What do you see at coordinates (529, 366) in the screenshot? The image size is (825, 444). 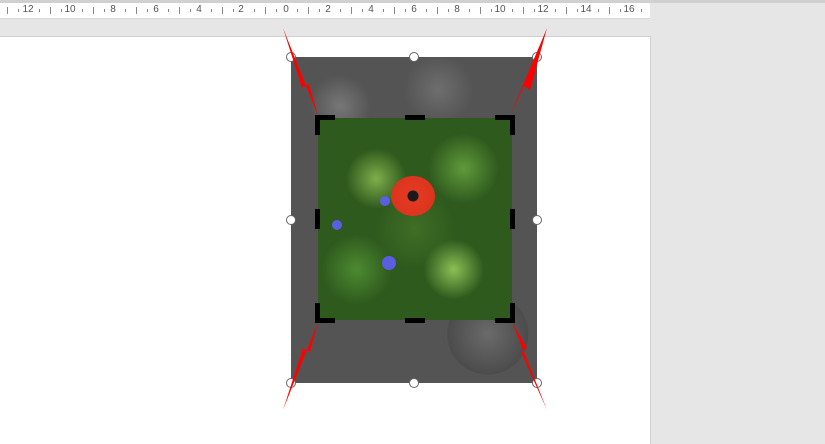 I see `red-arrow-bottom-right` at bounding box center [529, 366].